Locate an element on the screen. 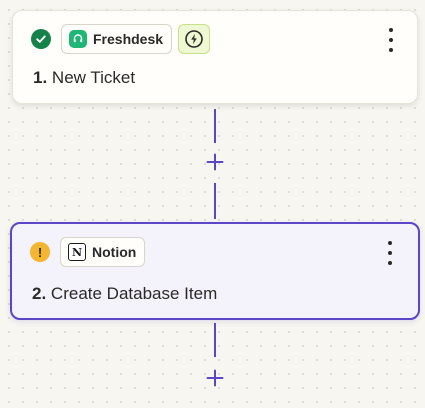 The height and width of the screenshot is (408, 425). app-pill-notion: N Notion is located at coordinates (103, 252).